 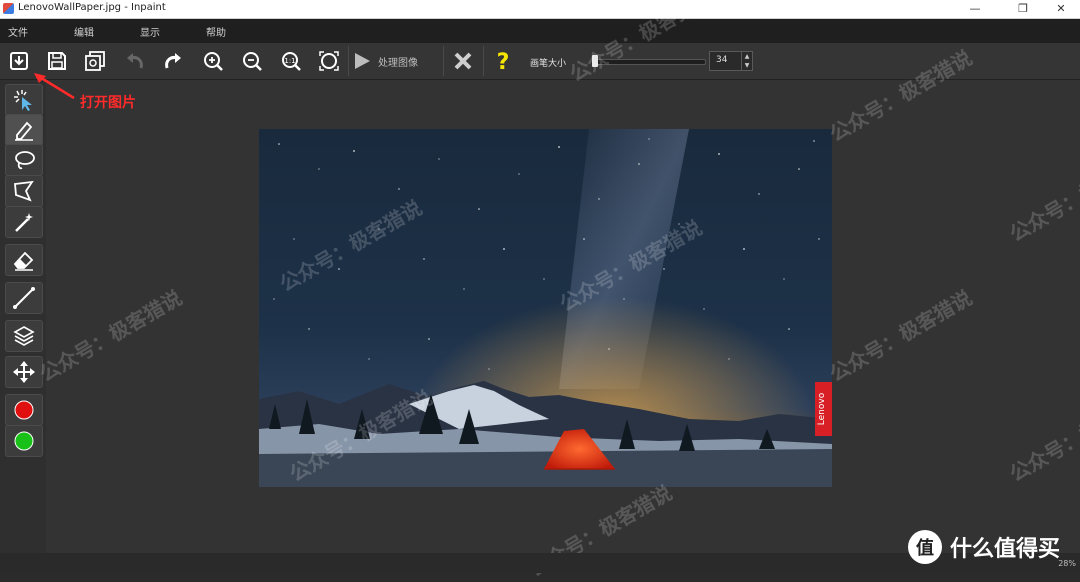 What do you see at coordinates (822, 408) in the screenshot?
I see `lenovo-brand-label: Lenovo` at bounding box center [822, 408].